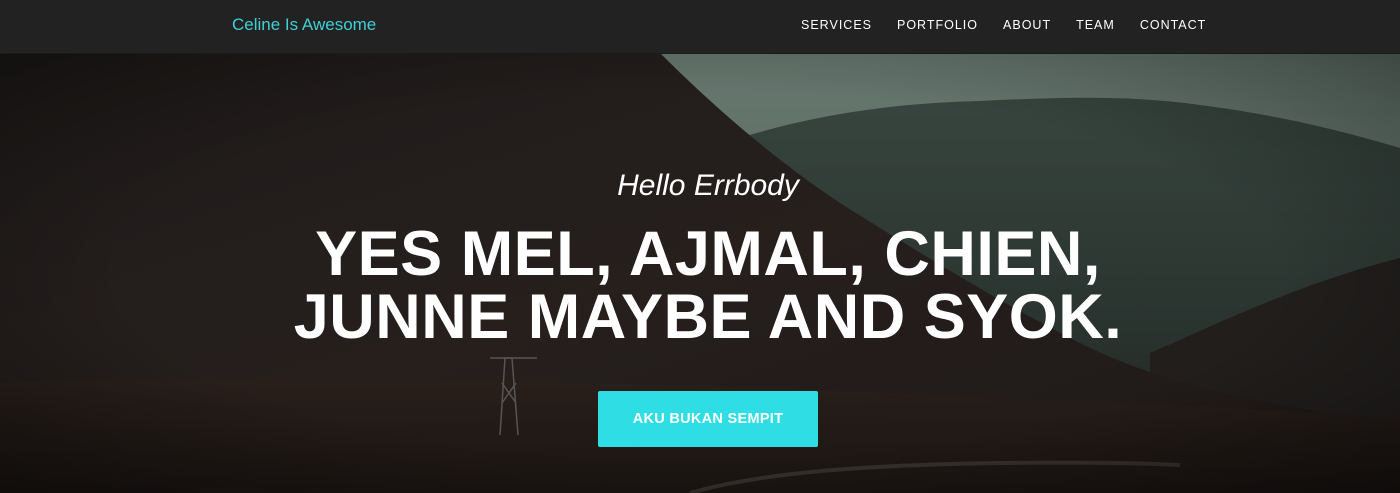  I want to click on brand-link: Celine Is Awesome, so click(304, 25).